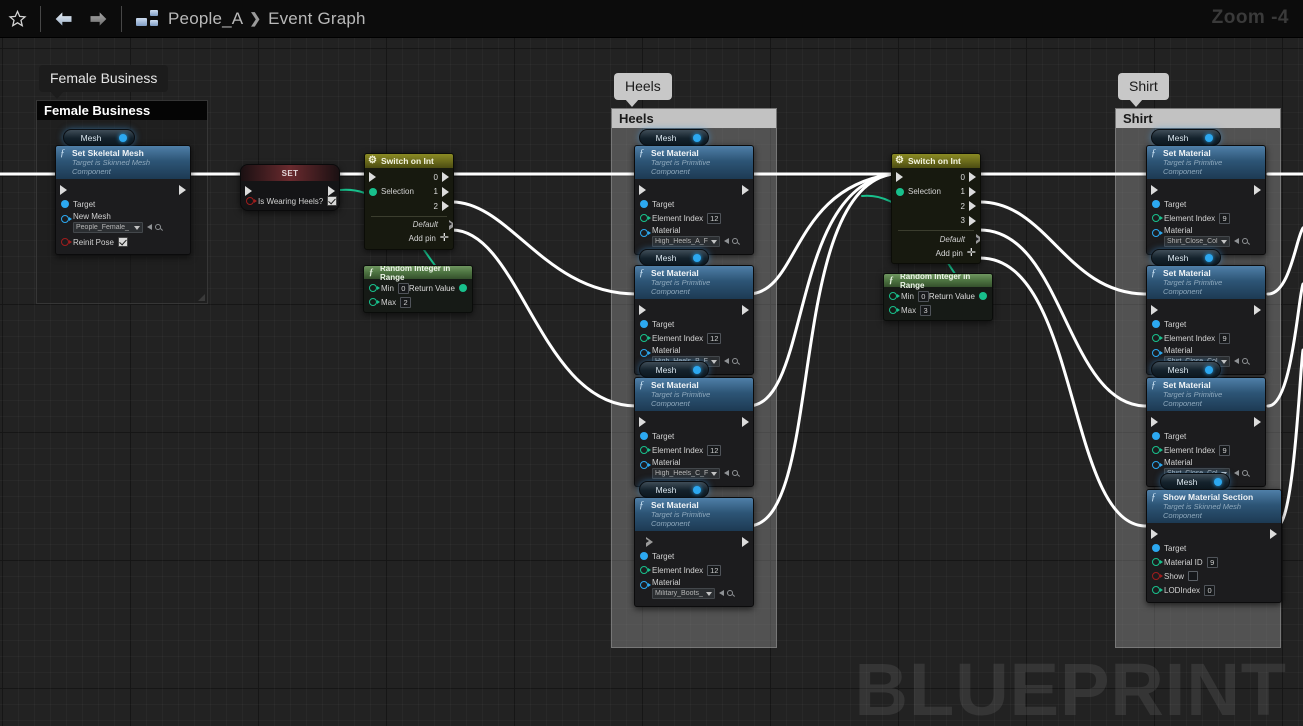 The width and height of the screenshot is (1303, 726). I want to click on browse-asset-icon, so click(1244, 241).